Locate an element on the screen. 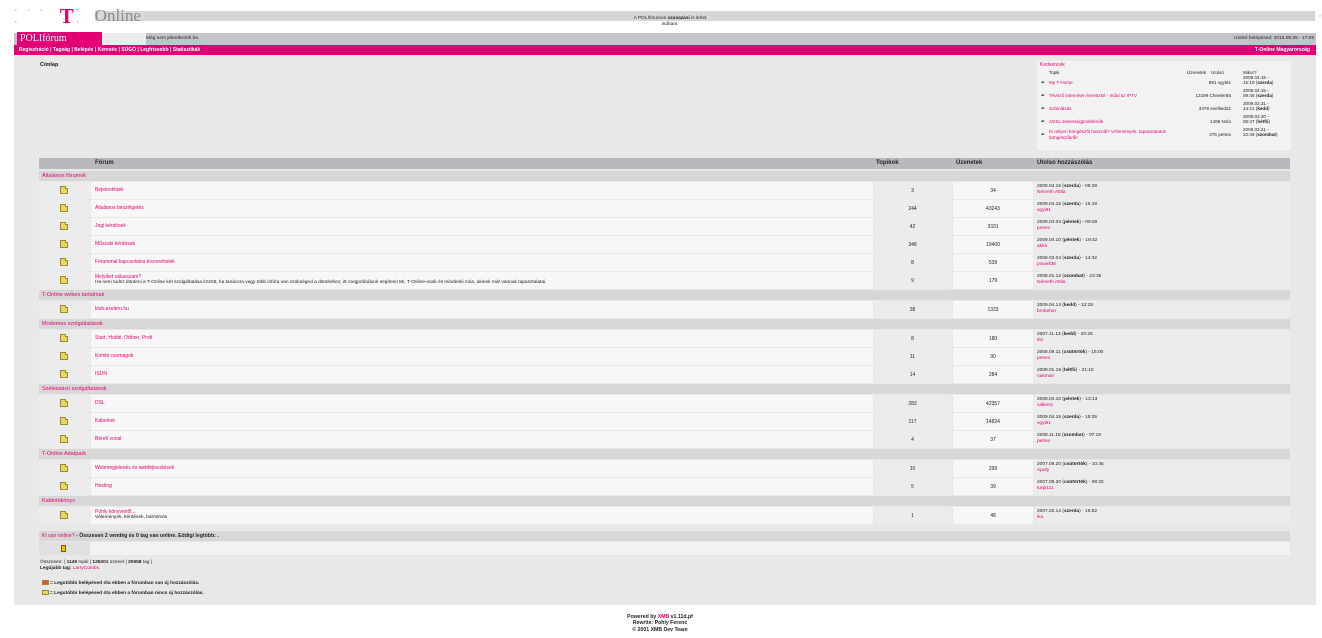  category-header: Kattintókönyv is located at coordinates (664, 501).